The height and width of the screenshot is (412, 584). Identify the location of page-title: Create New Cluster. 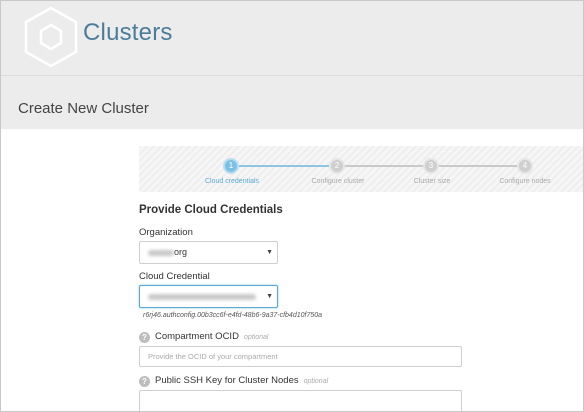
(83, 108).